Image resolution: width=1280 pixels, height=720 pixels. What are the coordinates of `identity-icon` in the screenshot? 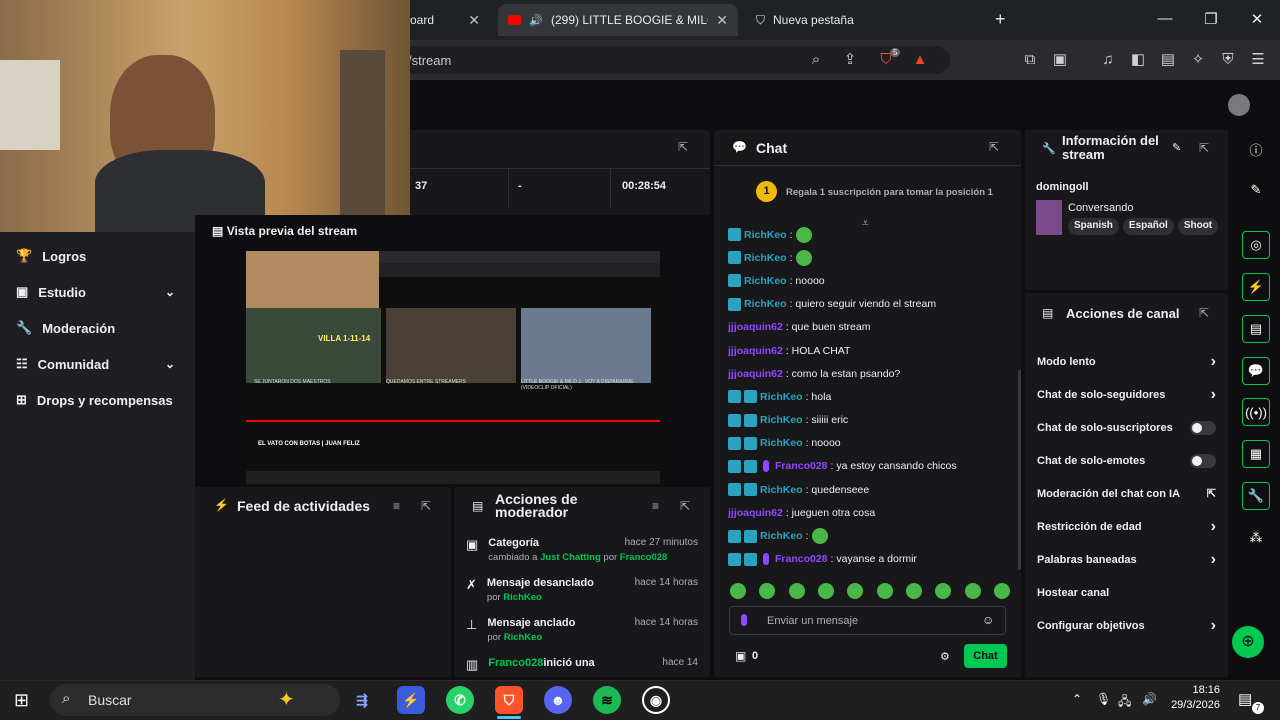 It's located at (744, 620).